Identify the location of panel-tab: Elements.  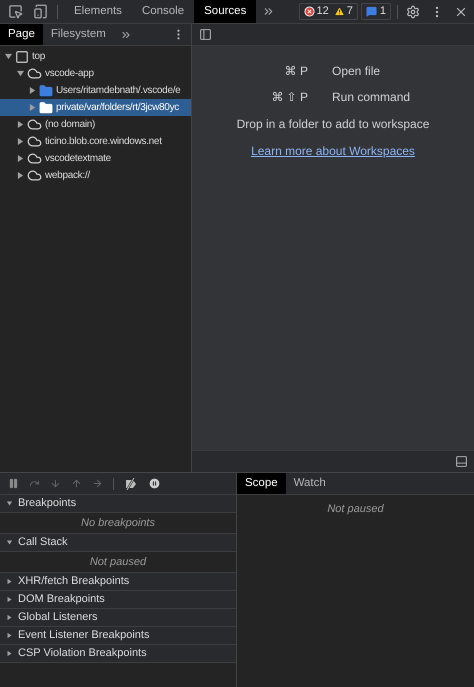
(98, 11).